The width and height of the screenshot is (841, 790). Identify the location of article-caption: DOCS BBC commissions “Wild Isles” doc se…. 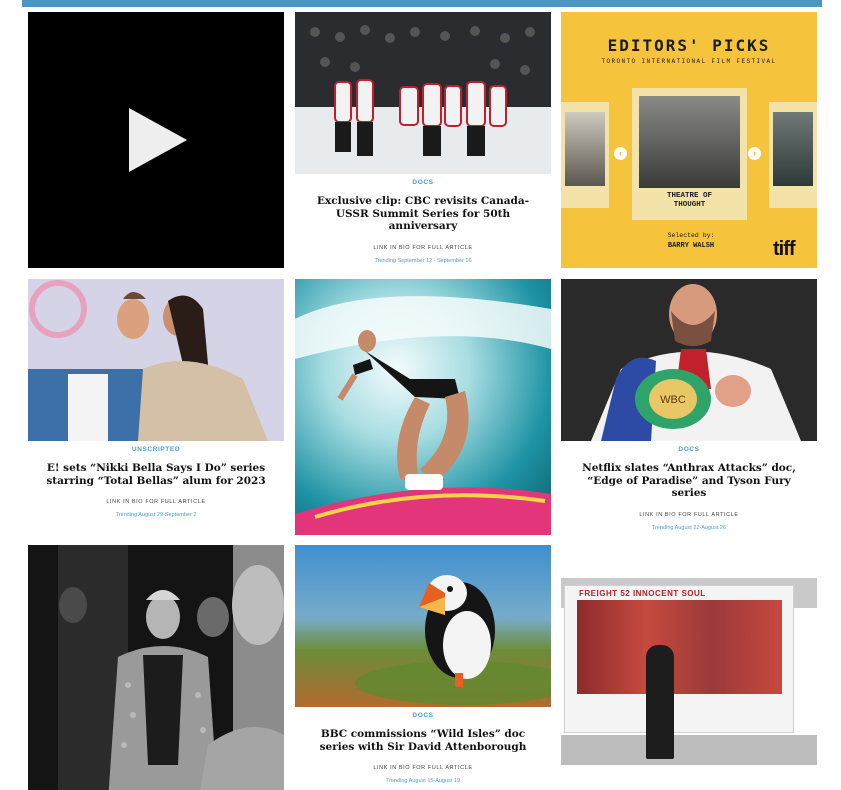
(423, 748).